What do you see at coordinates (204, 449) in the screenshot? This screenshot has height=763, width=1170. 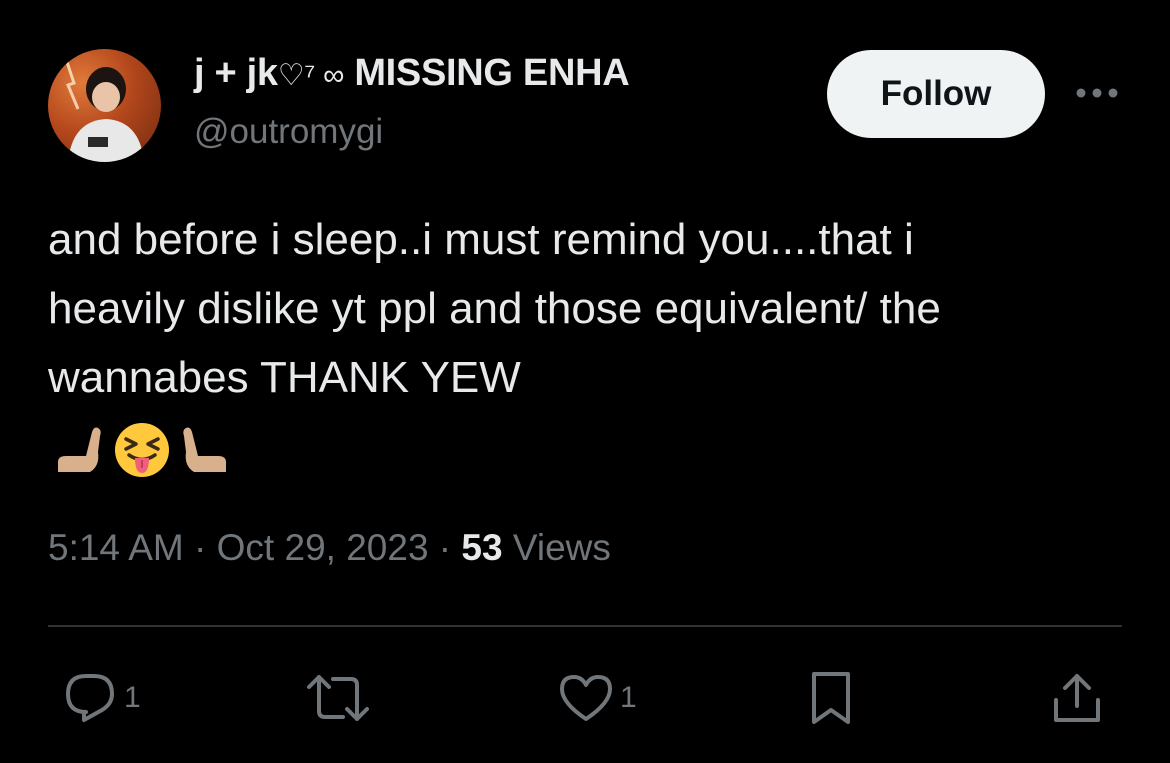 I see `pushing-hand-right-emoji` at bounding box center [204, 449].